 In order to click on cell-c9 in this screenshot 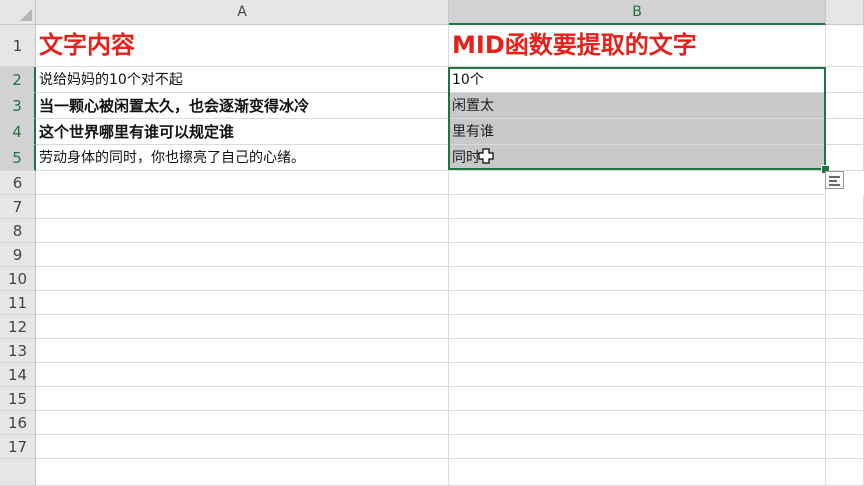, I will do `click(845, 255)`.